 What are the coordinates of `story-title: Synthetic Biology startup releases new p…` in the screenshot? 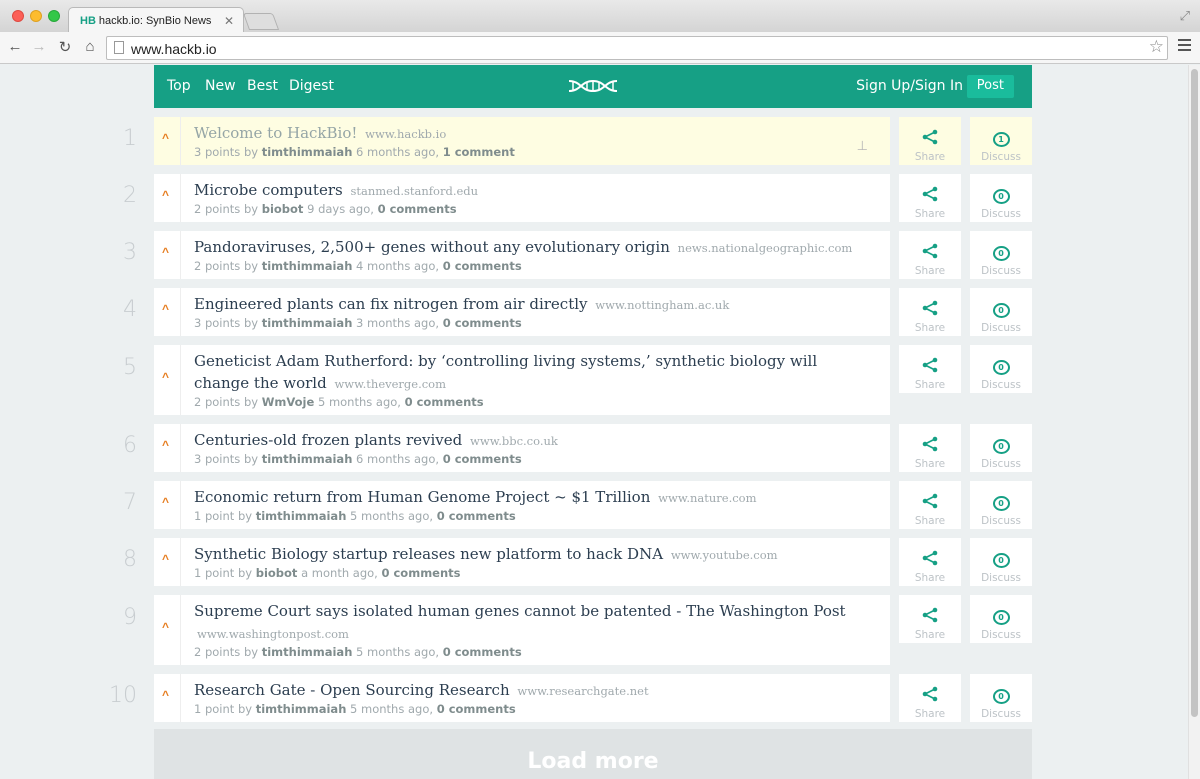 It's located at (428, 554).